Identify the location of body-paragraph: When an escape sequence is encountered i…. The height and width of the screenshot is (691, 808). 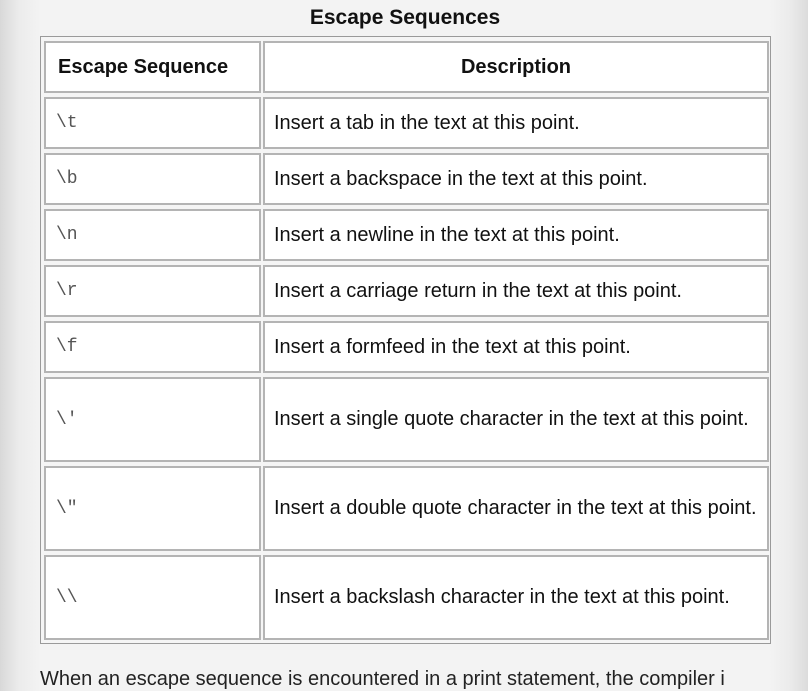
(382, 679).